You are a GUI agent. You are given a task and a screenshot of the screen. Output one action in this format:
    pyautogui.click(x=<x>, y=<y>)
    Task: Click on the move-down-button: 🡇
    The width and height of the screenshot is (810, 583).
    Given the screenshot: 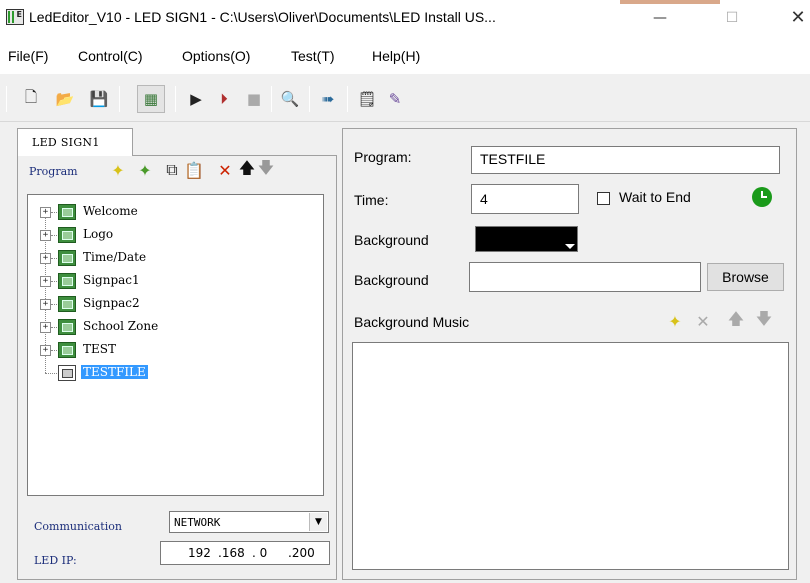 What is the action you would take?
    pyautogui.click(x=266, y=169)
    